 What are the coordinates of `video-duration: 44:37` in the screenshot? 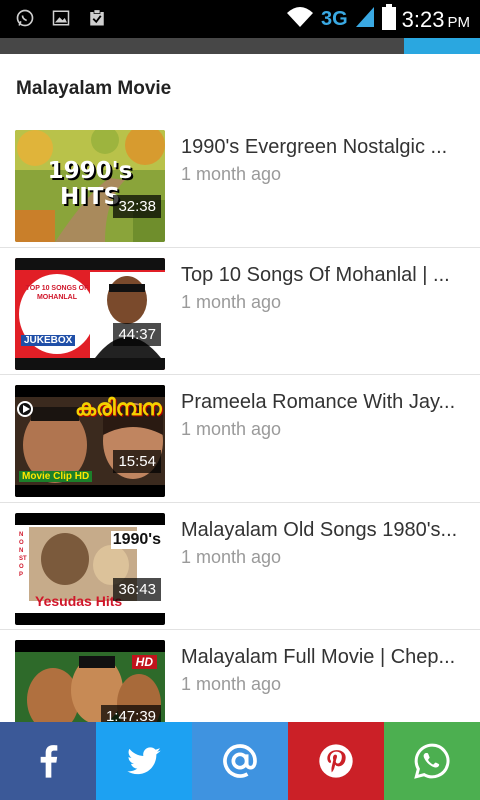 It's located at (137, 334).